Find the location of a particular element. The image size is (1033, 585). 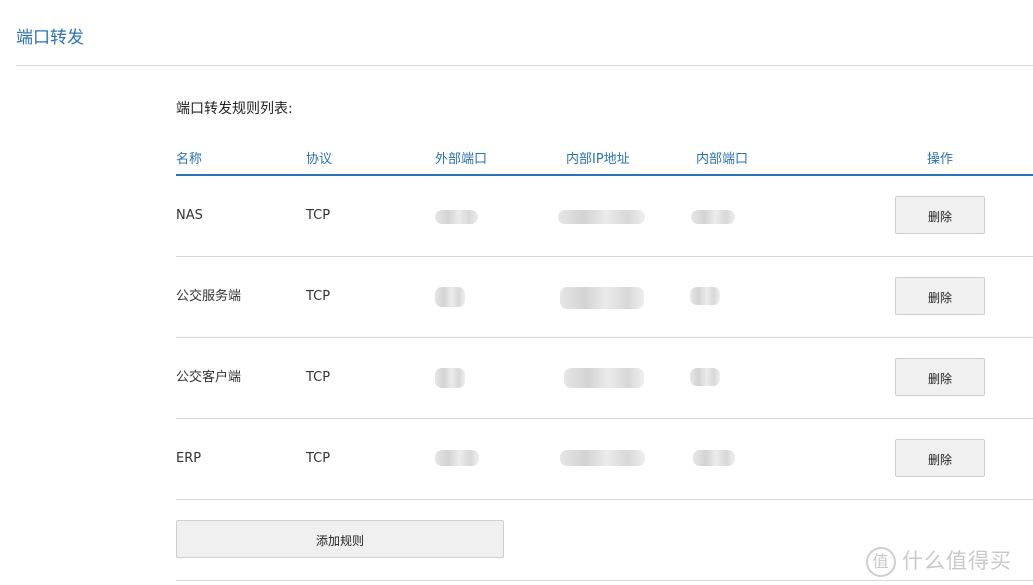

page-title: 端口转发 is located at coordinates (50, 38).